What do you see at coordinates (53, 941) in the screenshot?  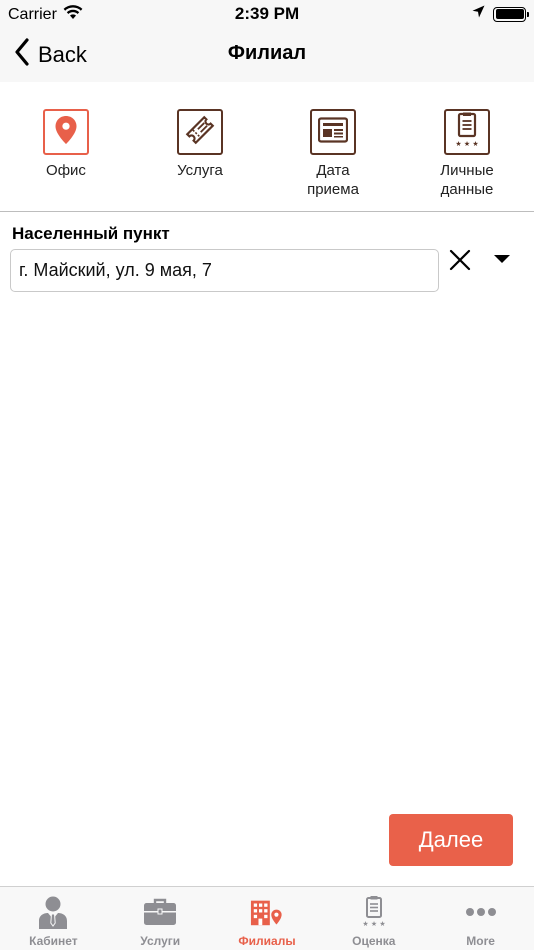 I see `tab-label: Кабинет` at bounding box center [53, 941].